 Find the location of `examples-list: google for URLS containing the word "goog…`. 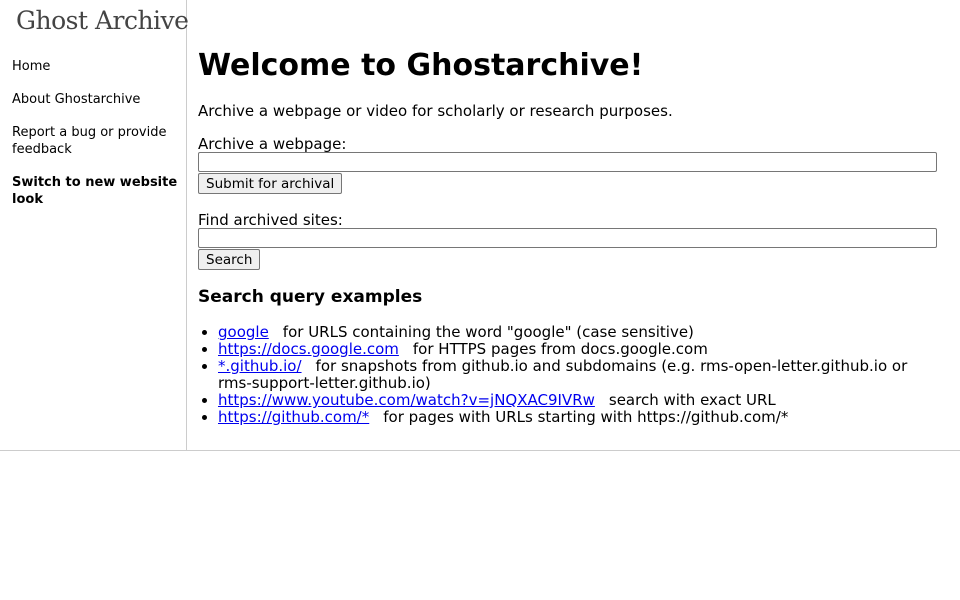

examples-list: google for URLS containing the word "goog… is located at coordinates (568, 375).